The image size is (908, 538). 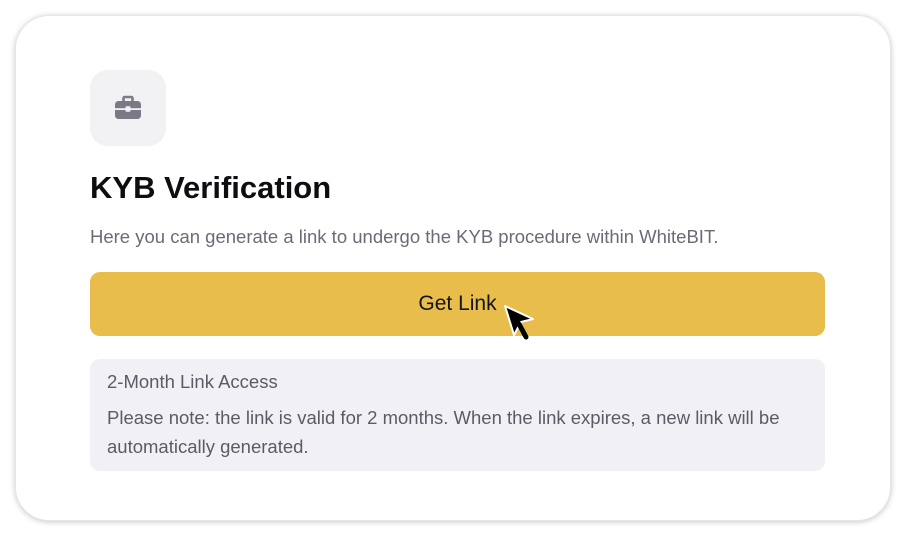 I want to click on briefcase-icon, so click(x=128, y=107).